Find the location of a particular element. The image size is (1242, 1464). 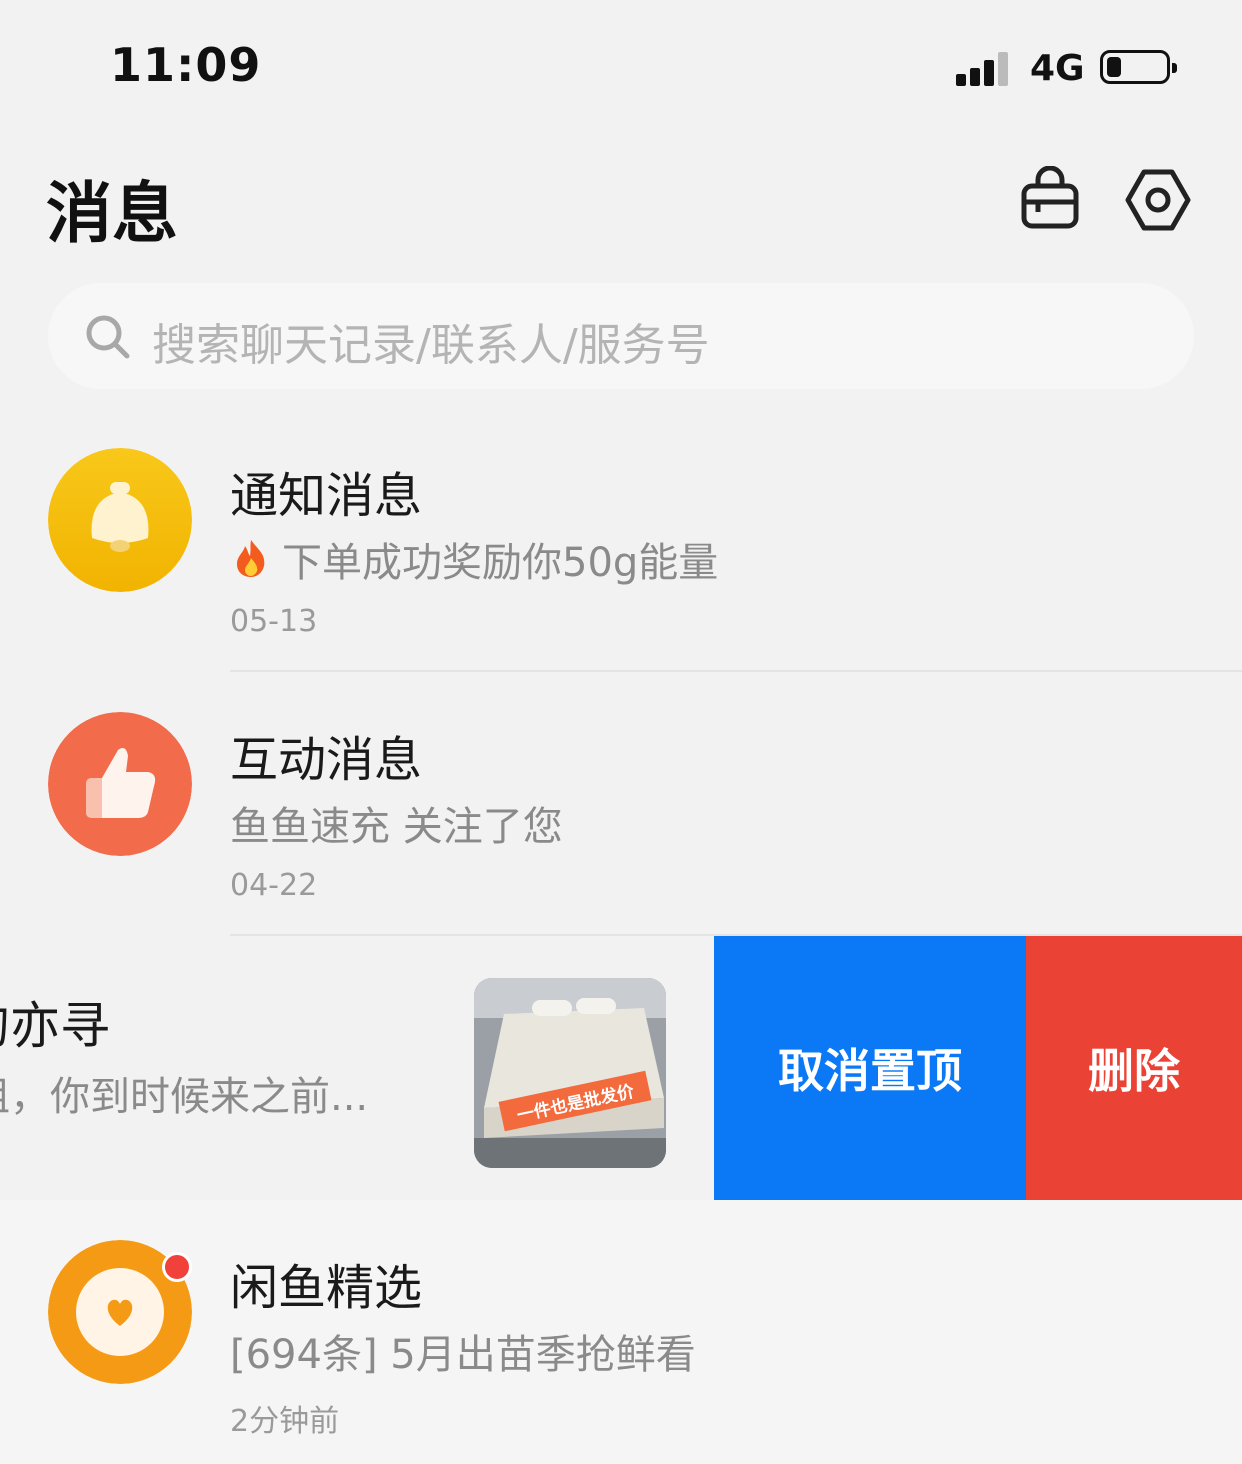

page-title: 消息 is located at coordinates (112, 213).